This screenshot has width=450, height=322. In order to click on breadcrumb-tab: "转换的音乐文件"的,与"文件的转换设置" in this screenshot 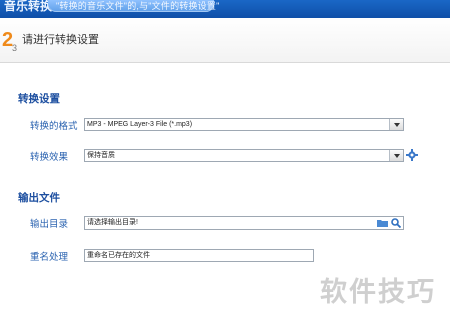, I will do `click(133, 6)`.